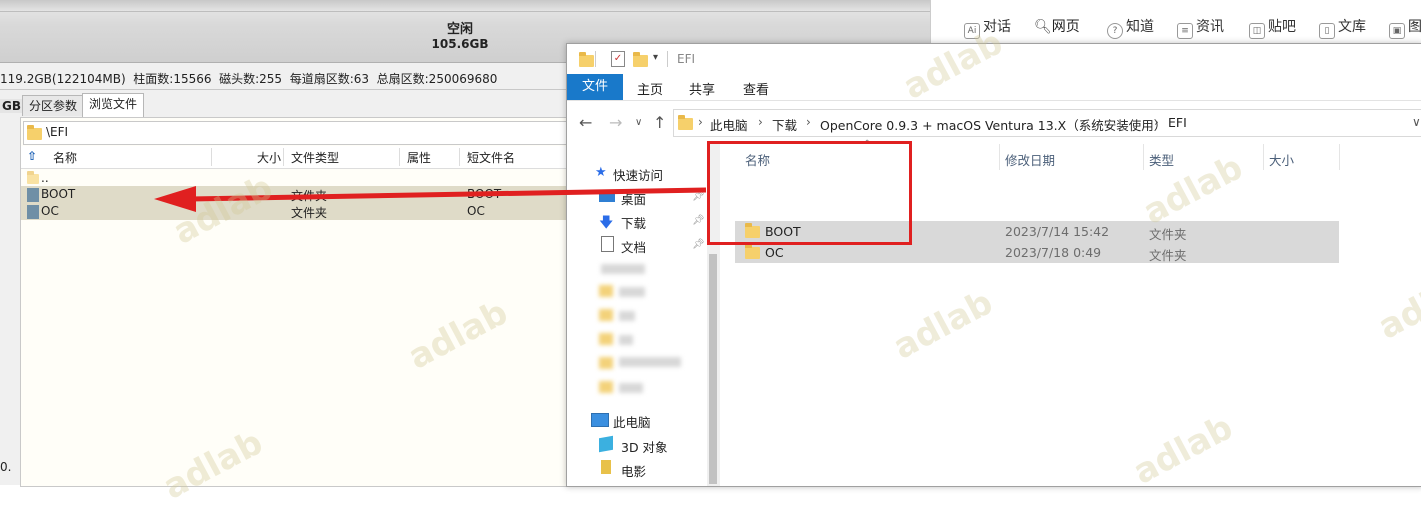 The height and width of the screenshot is (508, 1421). I want to click on tab-dialog: Ai 对话, so click(987, 27).